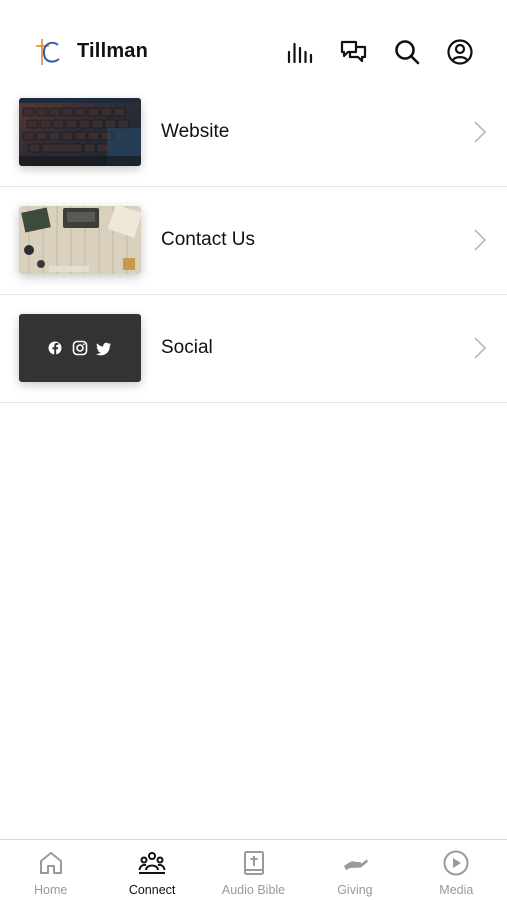 This screenshot has width=507, height=900. I want to click on keyboard-photo, so click(80, 132).